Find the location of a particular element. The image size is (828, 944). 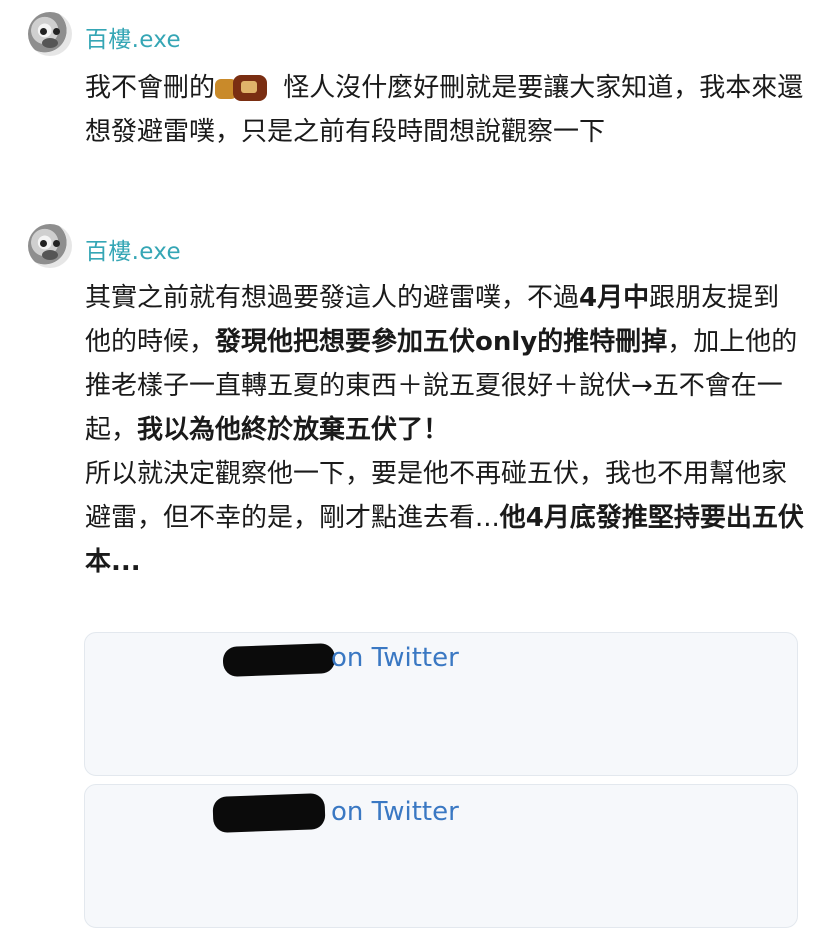

emoji-sticker-icon is located at coordinates (242, 87).